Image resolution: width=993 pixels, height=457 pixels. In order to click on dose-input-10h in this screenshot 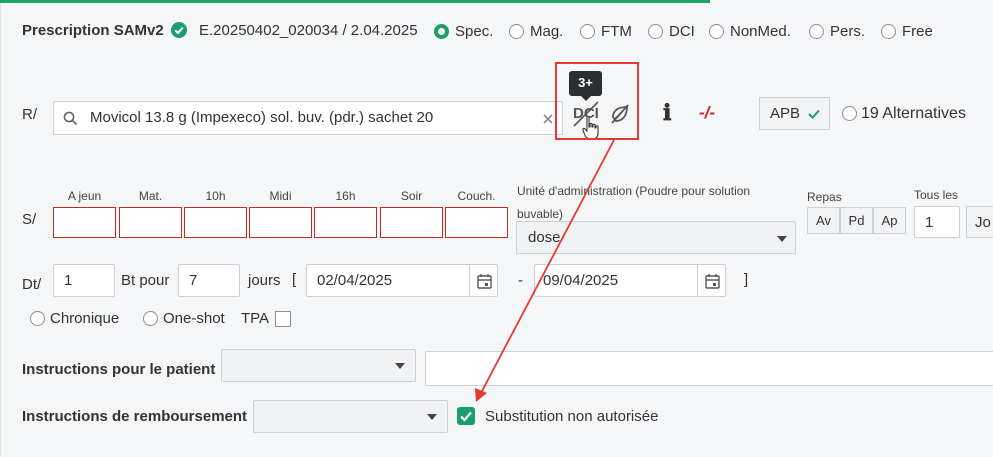, I will do `click(215, 222)`.